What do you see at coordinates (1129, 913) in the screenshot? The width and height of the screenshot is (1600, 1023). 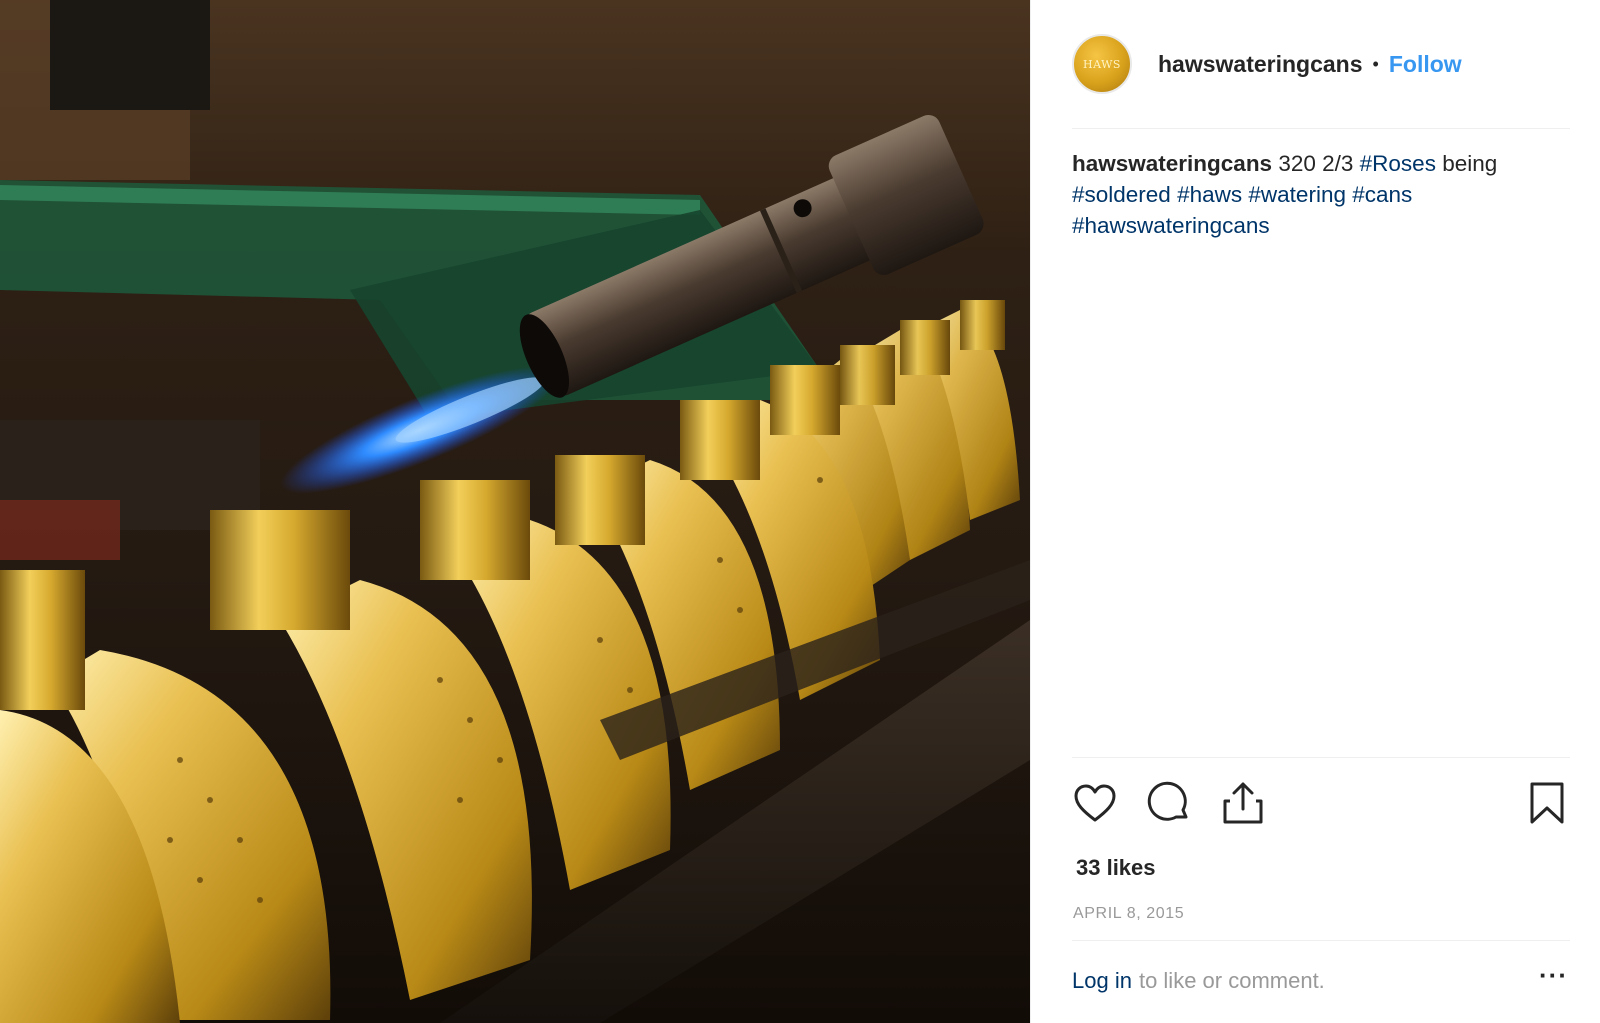 I see `post-date: APRIL 8, 2015` at bounding box center [1129, 913].